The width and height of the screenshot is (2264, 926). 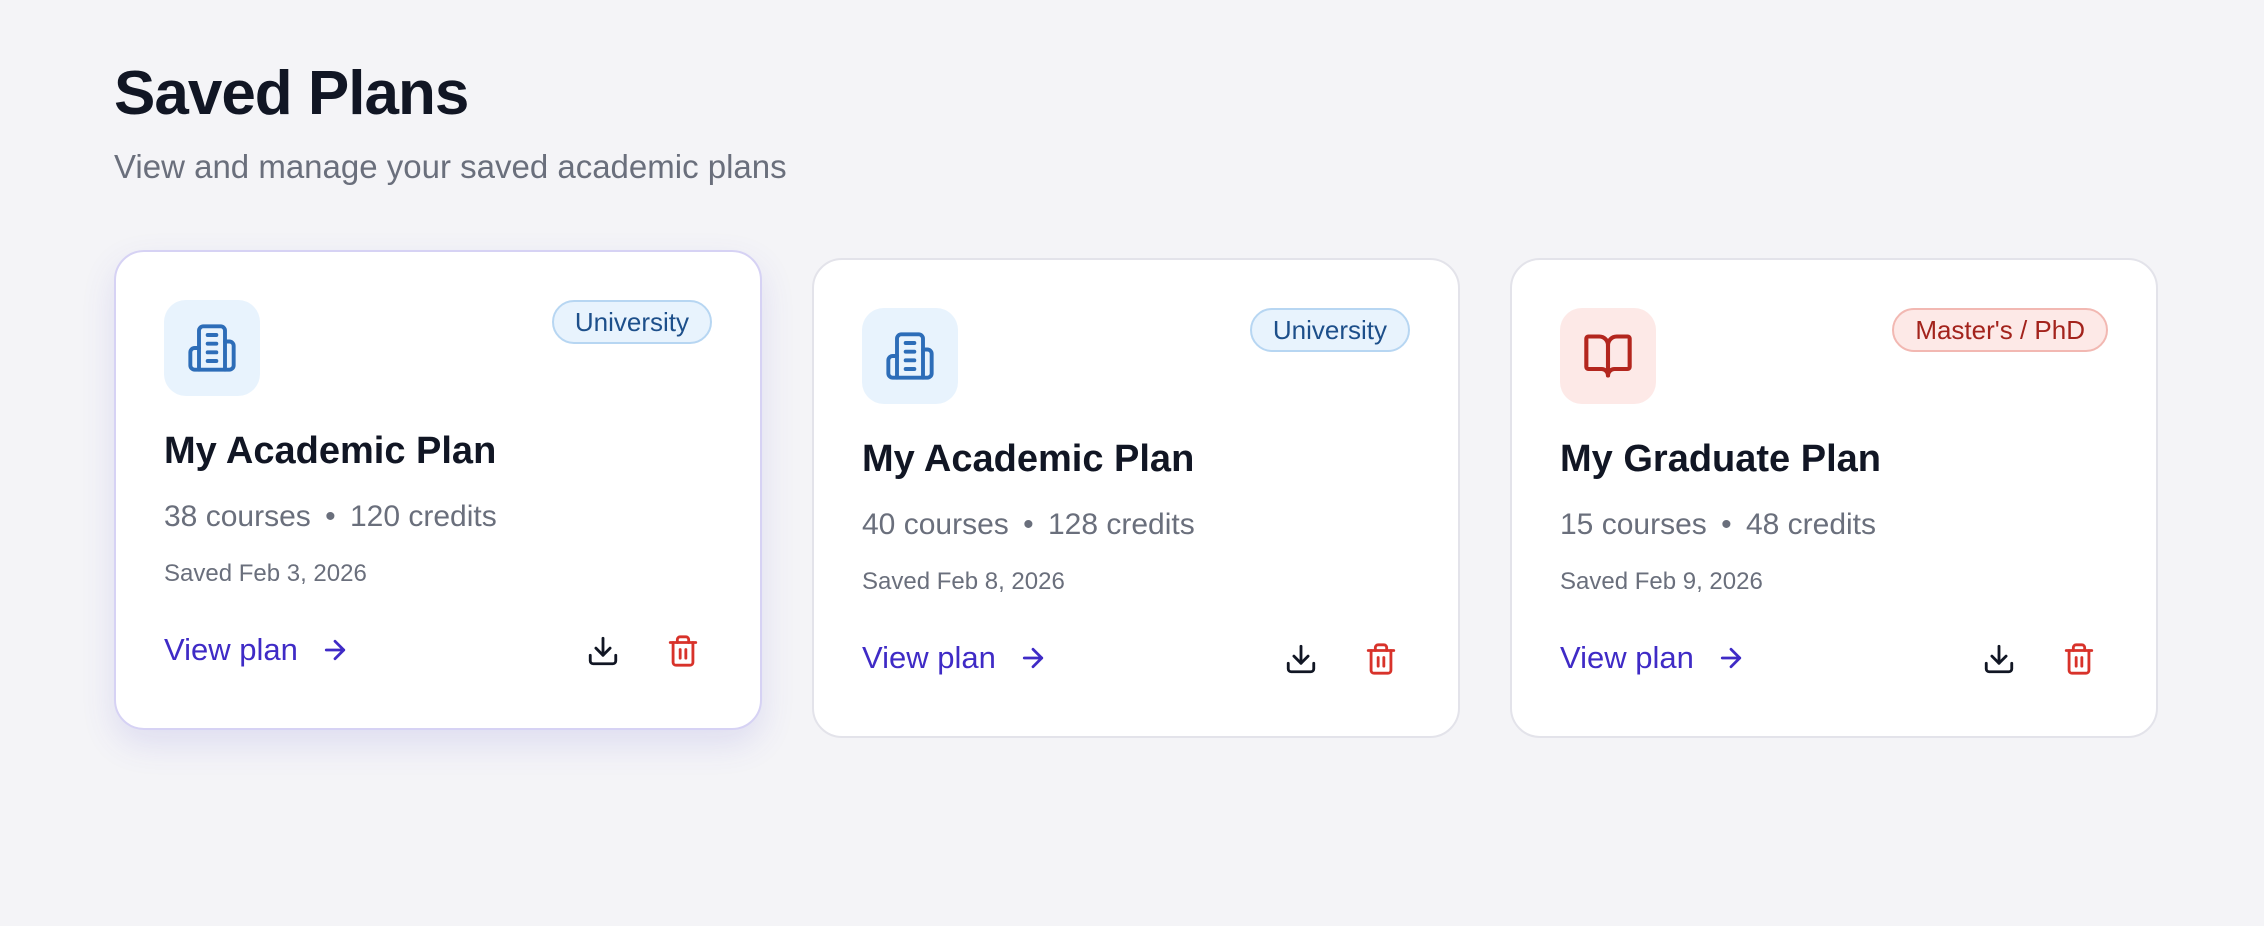 I want to click on course-count: 40 courses, so click(x=935, y=524).